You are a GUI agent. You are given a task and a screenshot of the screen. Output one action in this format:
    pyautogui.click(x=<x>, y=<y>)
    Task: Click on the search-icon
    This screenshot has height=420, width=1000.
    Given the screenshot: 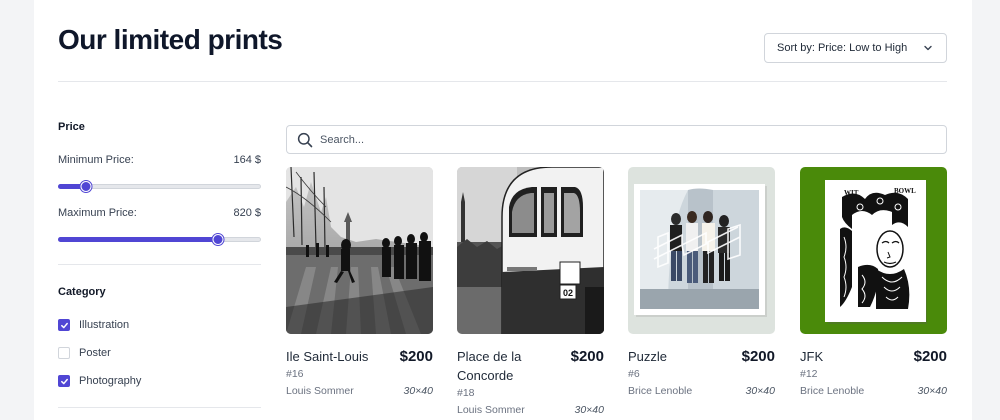 What is the action you would take?
    pyautogui.click(x=305, y=139)
    